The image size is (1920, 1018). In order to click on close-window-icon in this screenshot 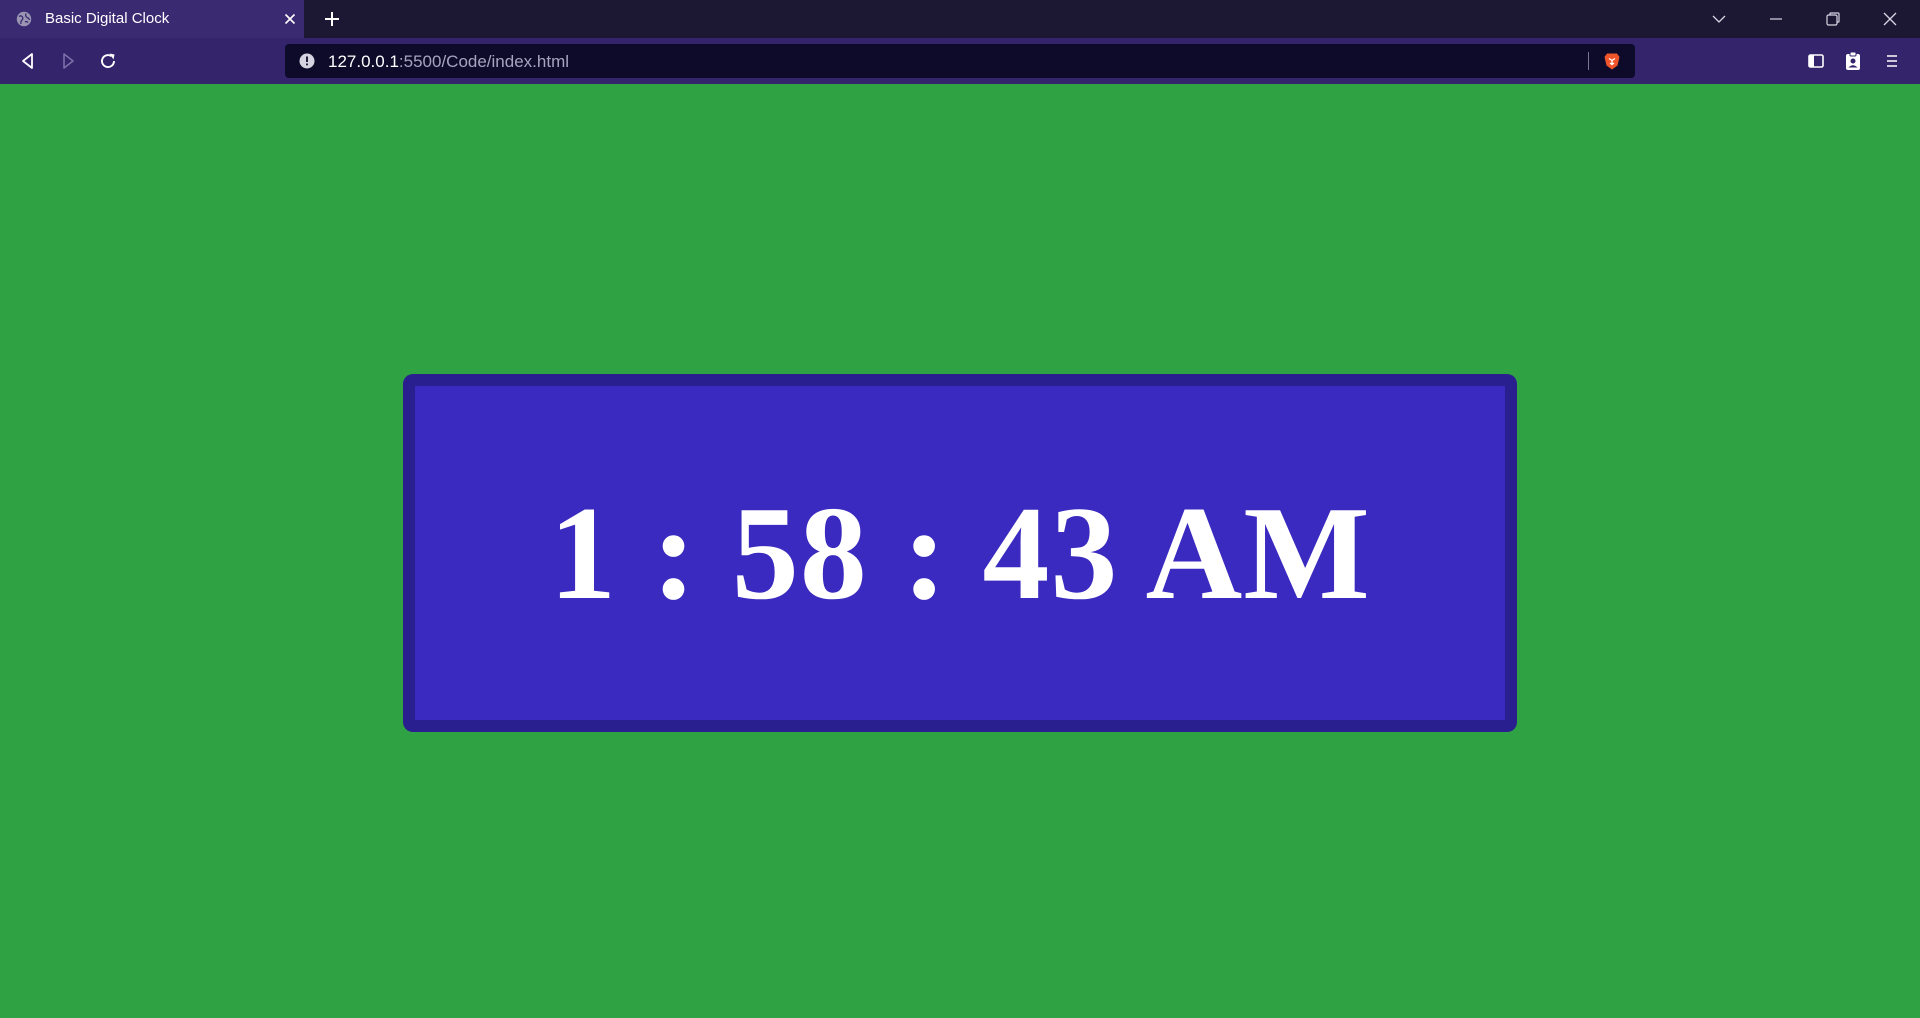, I will do `click(1890, 19)`.